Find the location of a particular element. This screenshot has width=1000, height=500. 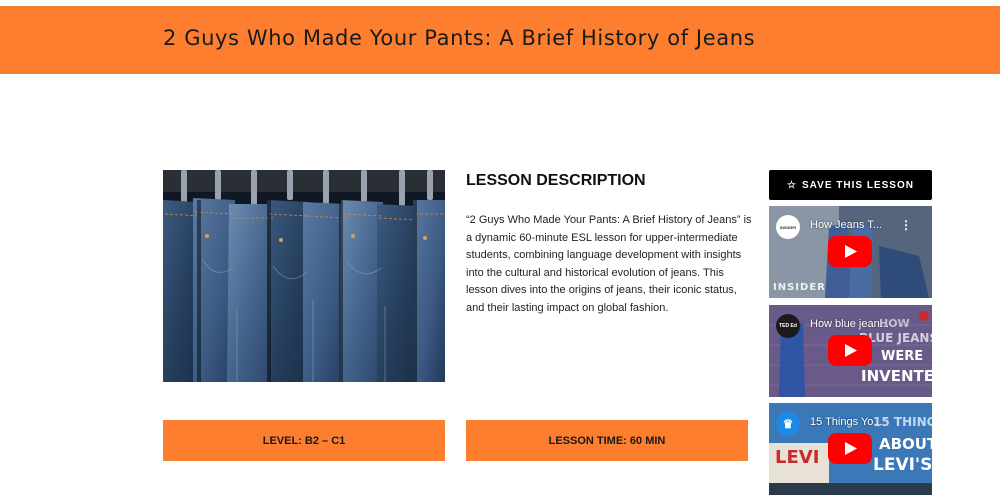

level-badge: LEVEL: B2 – C1 is located at coordinates (304, 440).